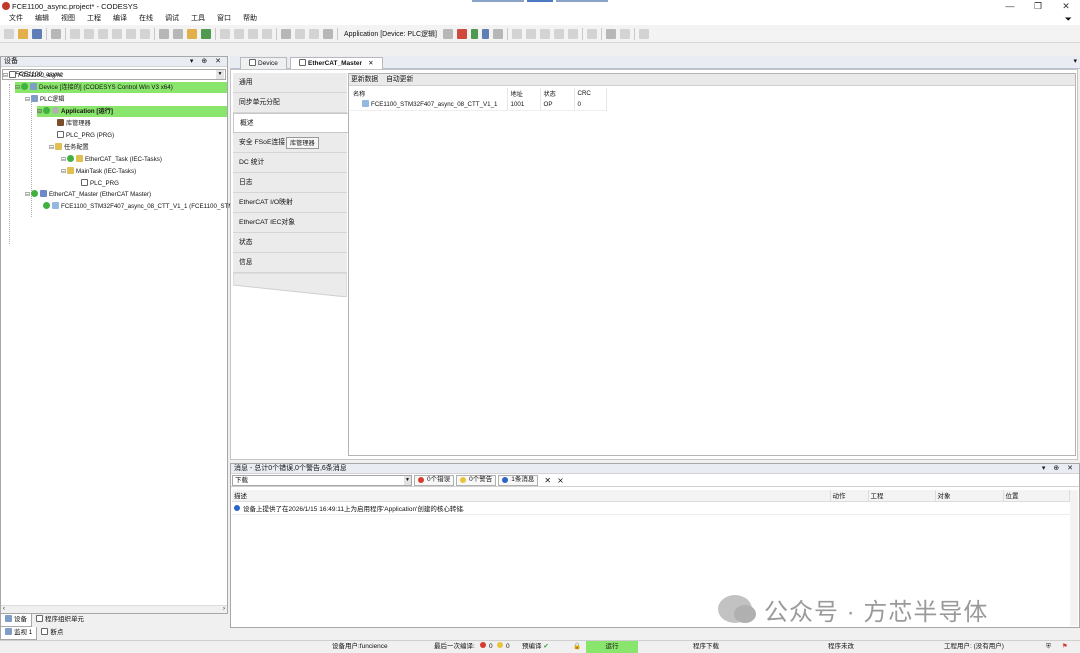  What do you see at coordinates (16, 620) in the screenshot?
I see `tab-devices: 设备` at bounding box center [16, 620].